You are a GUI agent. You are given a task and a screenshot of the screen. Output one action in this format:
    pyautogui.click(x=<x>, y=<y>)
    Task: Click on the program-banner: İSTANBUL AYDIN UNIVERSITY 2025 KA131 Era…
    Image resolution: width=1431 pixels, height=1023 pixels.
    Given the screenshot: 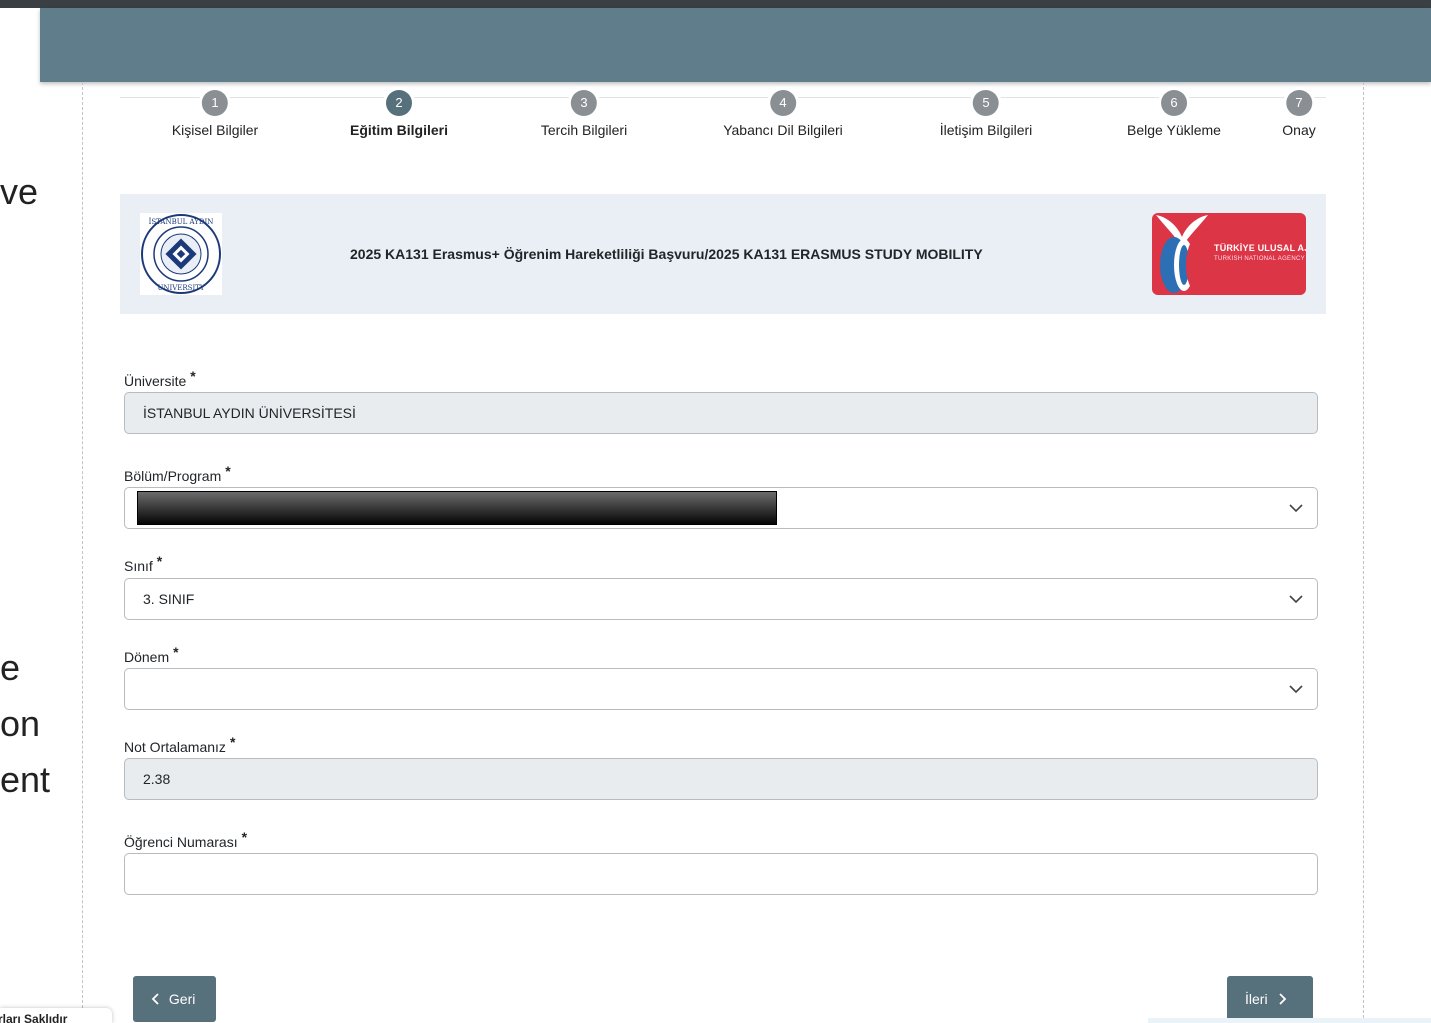 What is the action you would take?
    pyautogui.click(x=723, y=254)
    